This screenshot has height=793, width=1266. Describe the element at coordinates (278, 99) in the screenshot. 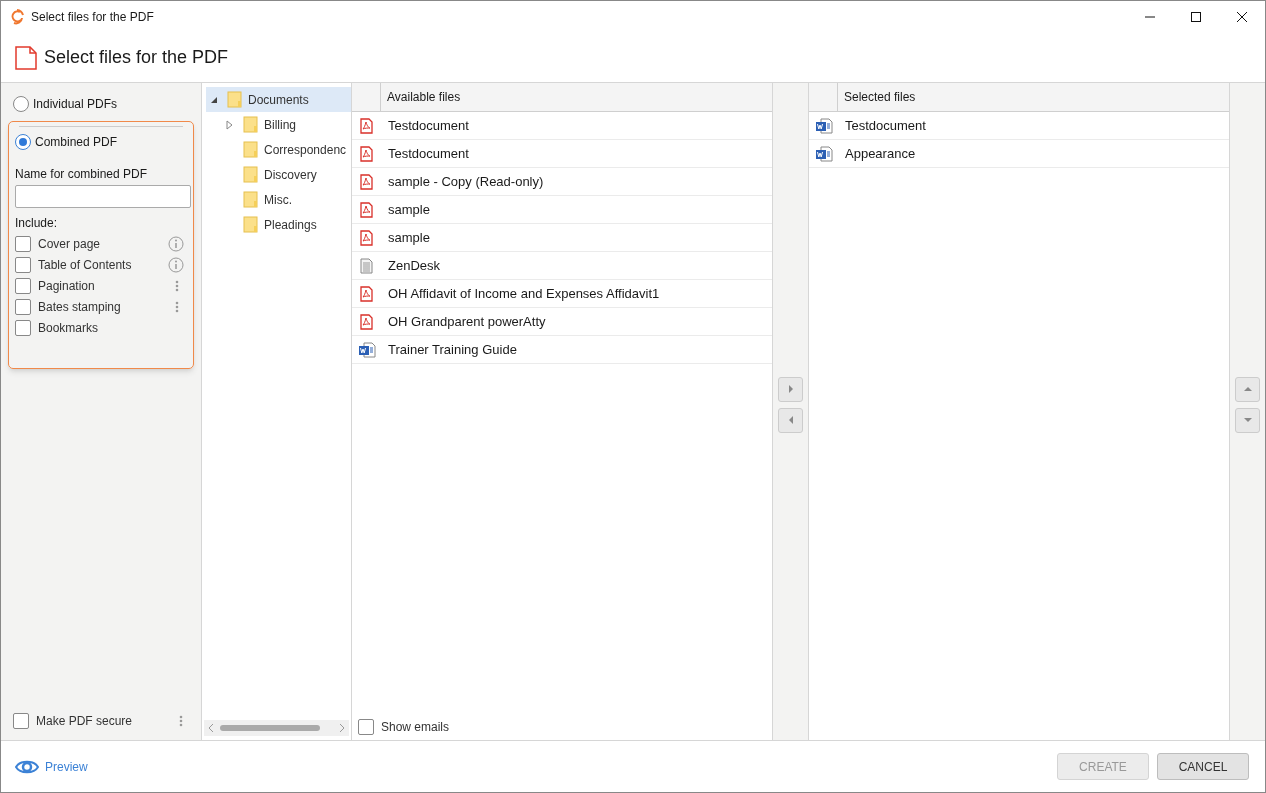

I see `tree-item: Documents` at that location.